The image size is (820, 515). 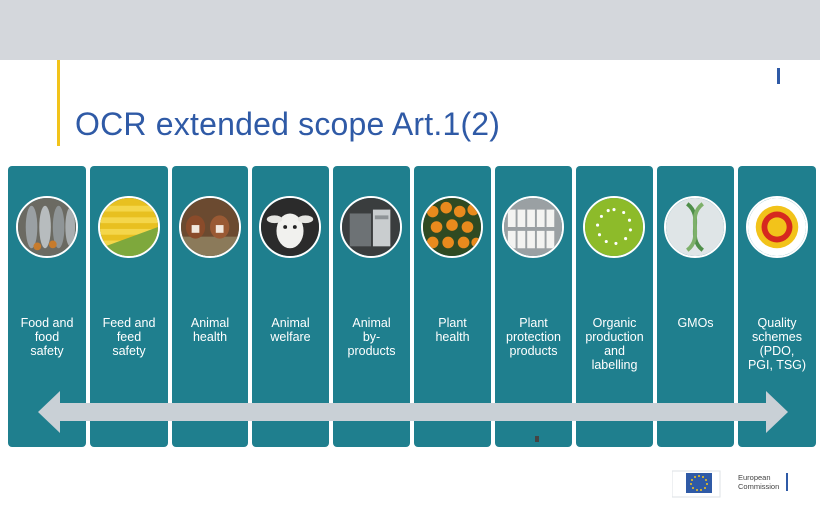 I want to click on mouse-cursor, so click(x=537, y=439).